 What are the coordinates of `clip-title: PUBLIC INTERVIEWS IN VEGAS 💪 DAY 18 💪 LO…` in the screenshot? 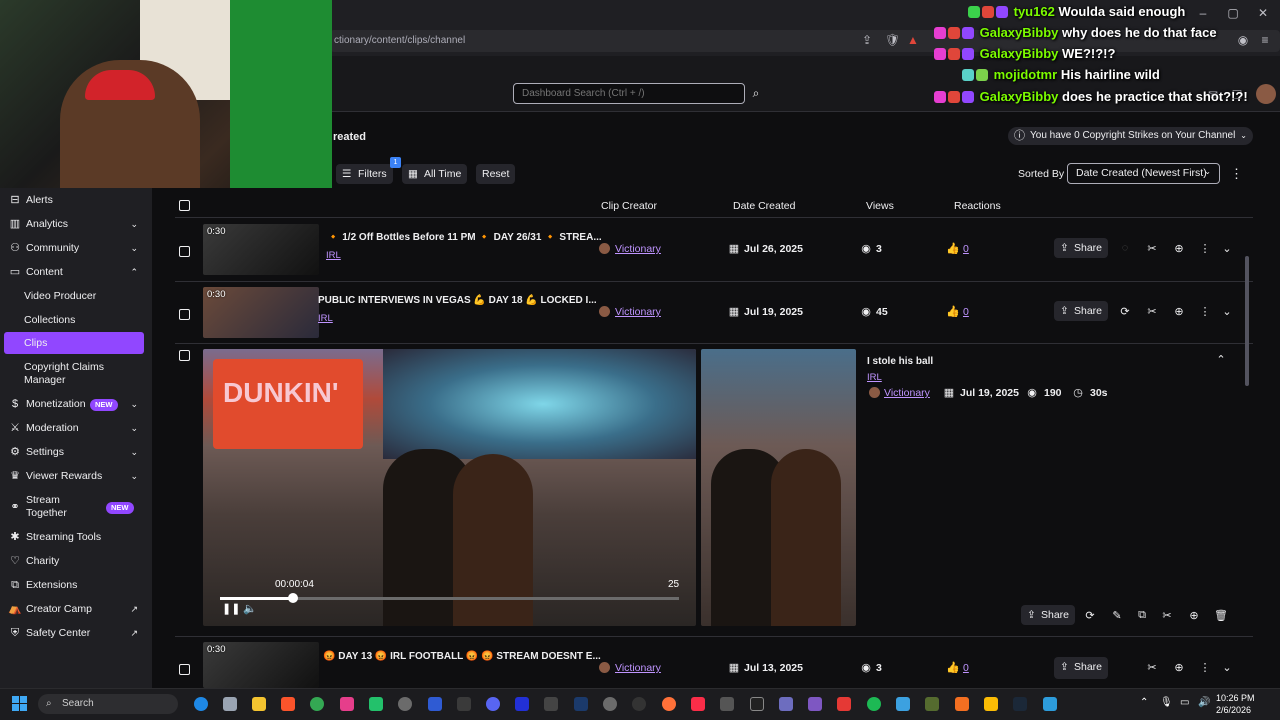 It's located at (457, 300).